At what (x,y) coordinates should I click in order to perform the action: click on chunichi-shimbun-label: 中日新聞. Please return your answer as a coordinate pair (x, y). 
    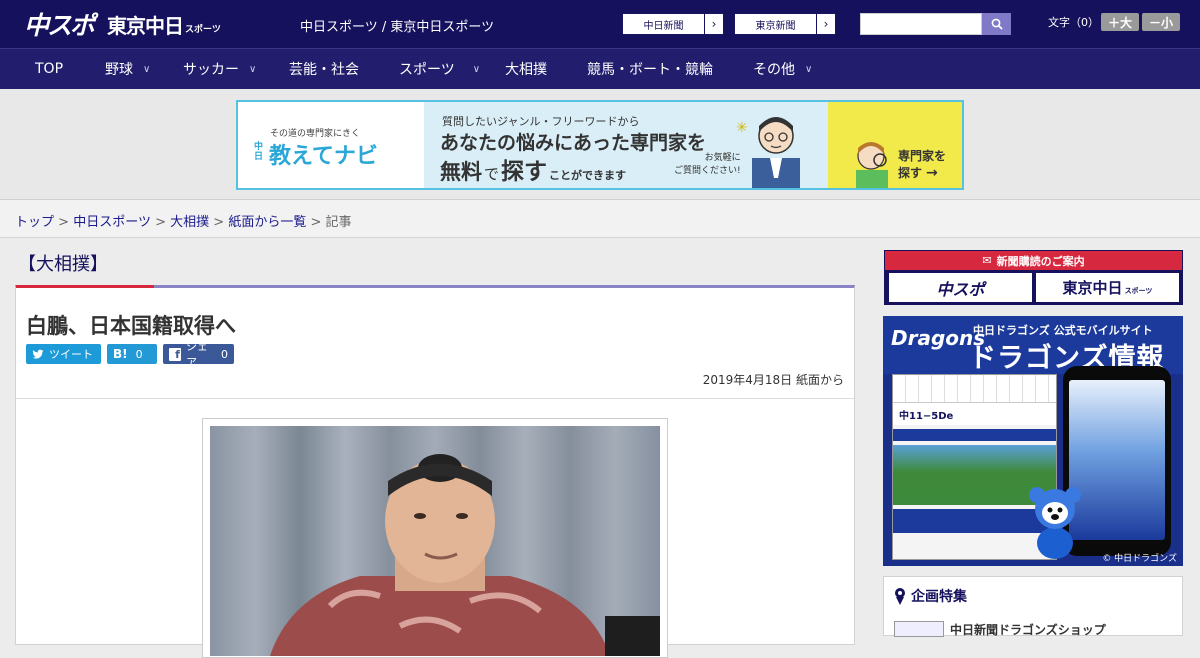
    Looking at the image, I should click on (664, 24).